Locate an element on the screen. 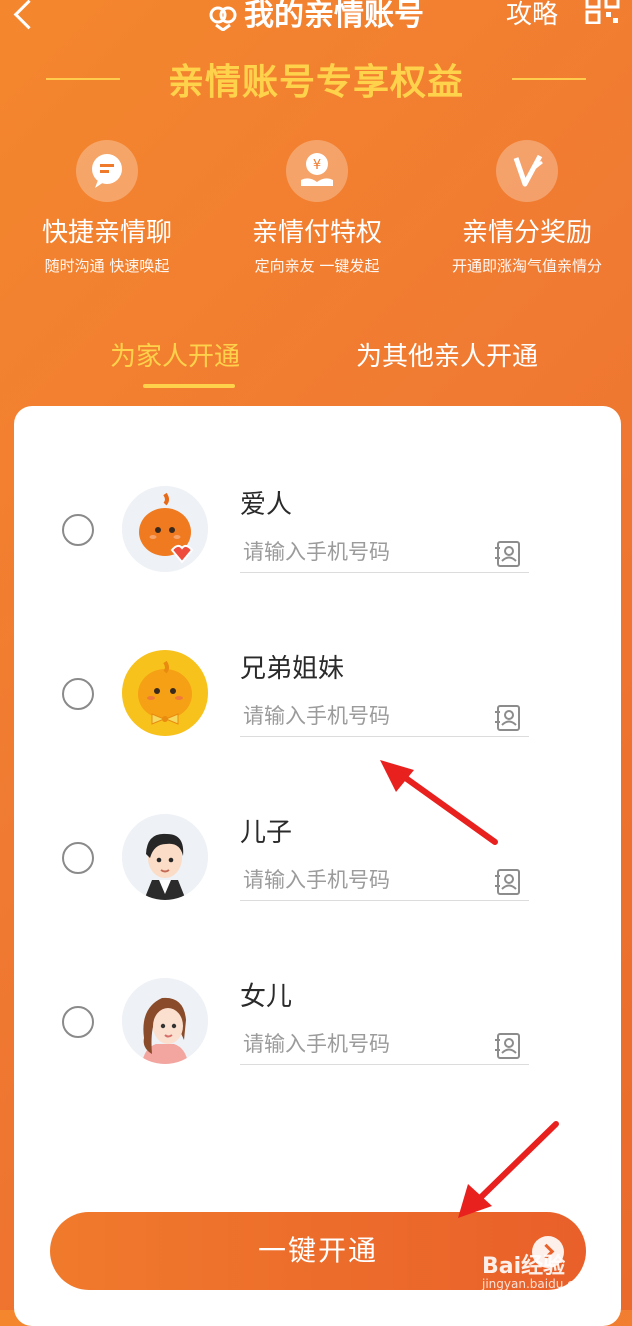 This screenshot has height=1326, width=632. benefit-family-pay: ¥ 亲情付特权 定向亲友 一键发起 is located at coordinates (317, 208).